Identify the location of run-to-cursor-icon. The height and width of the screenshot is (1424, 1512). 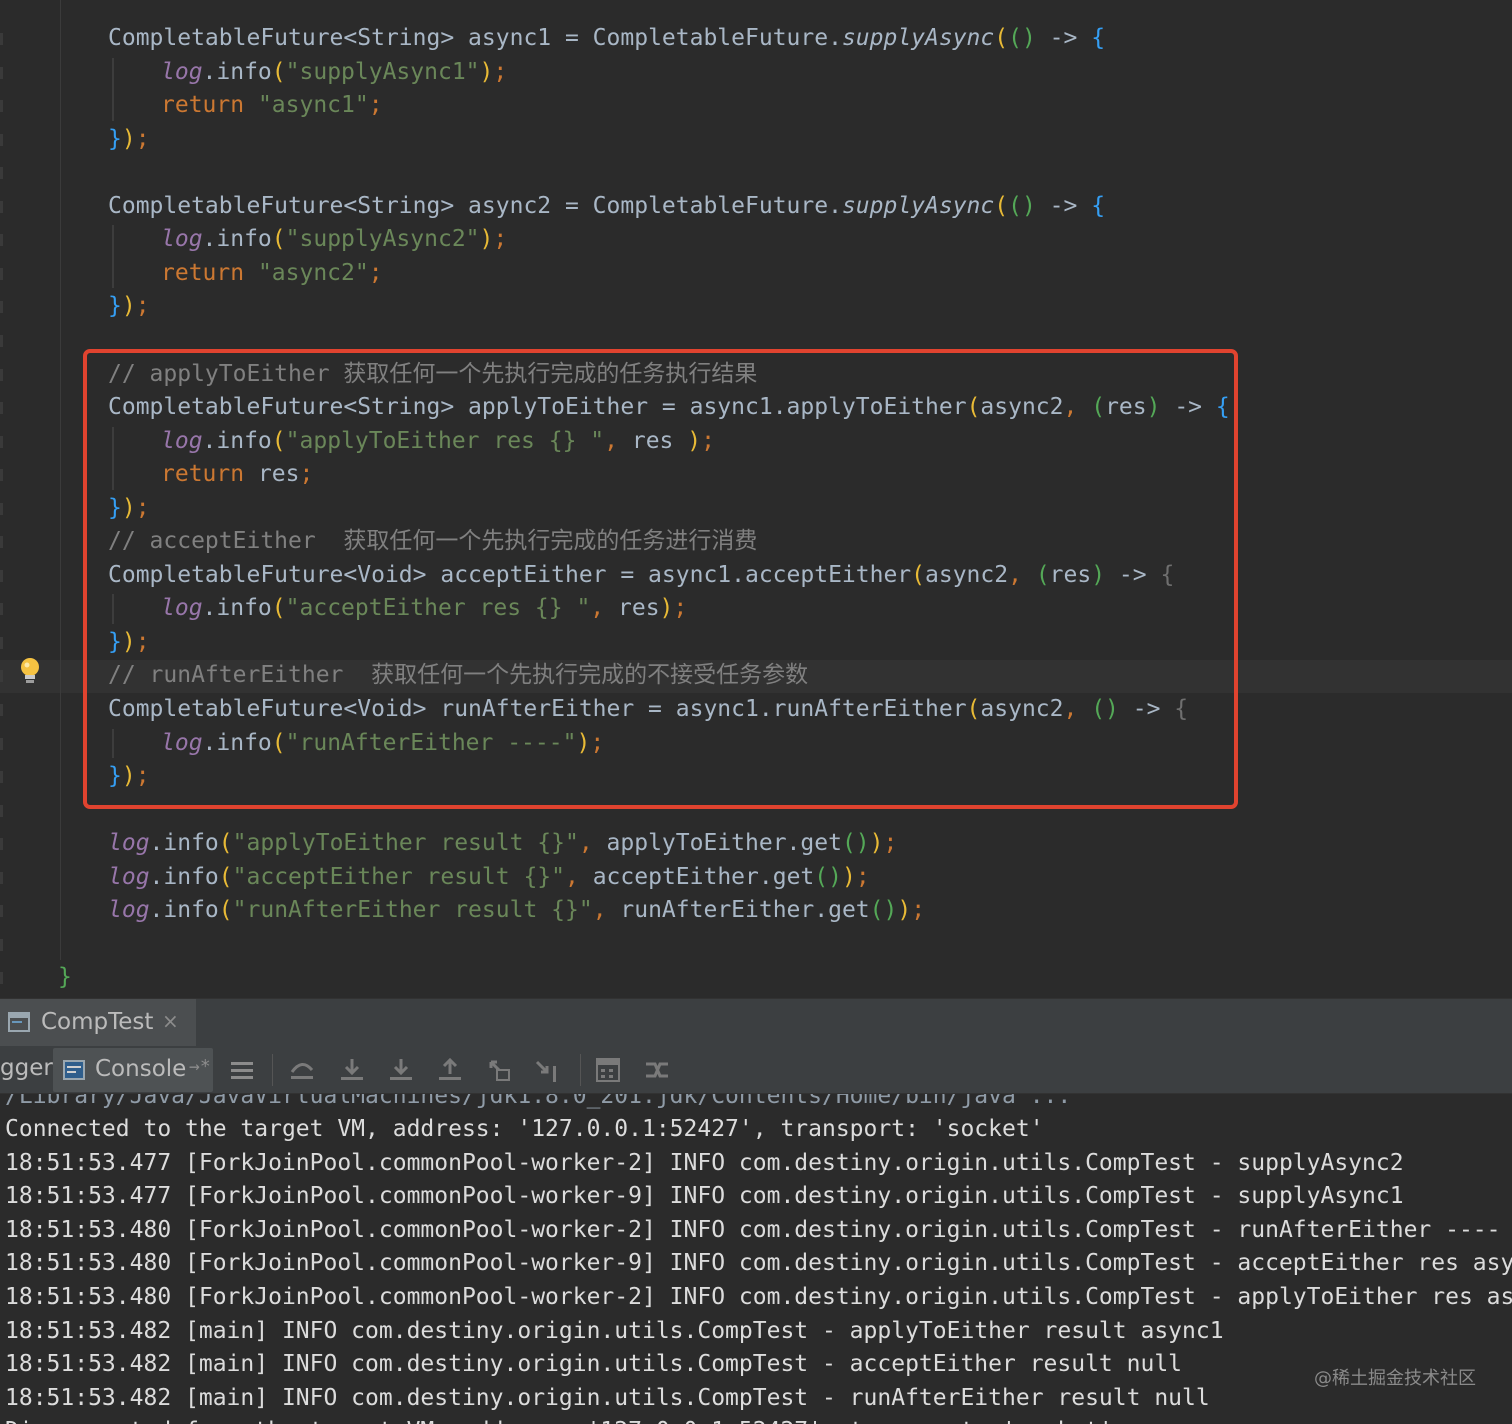
(547, 1070).